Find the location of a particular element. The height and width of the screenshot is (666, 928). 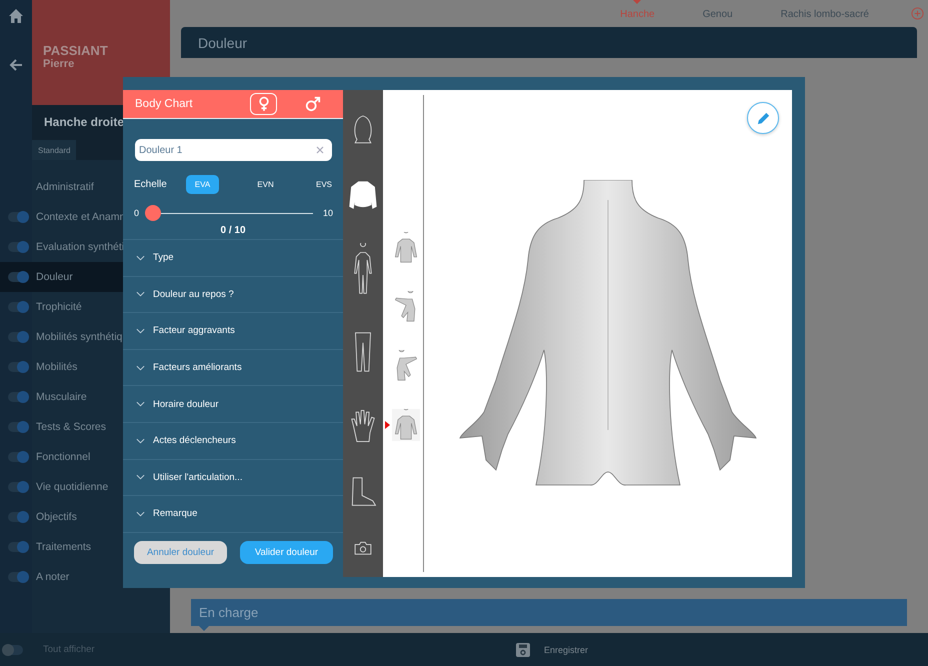

foot-icon is located at coordinates (363, 492).